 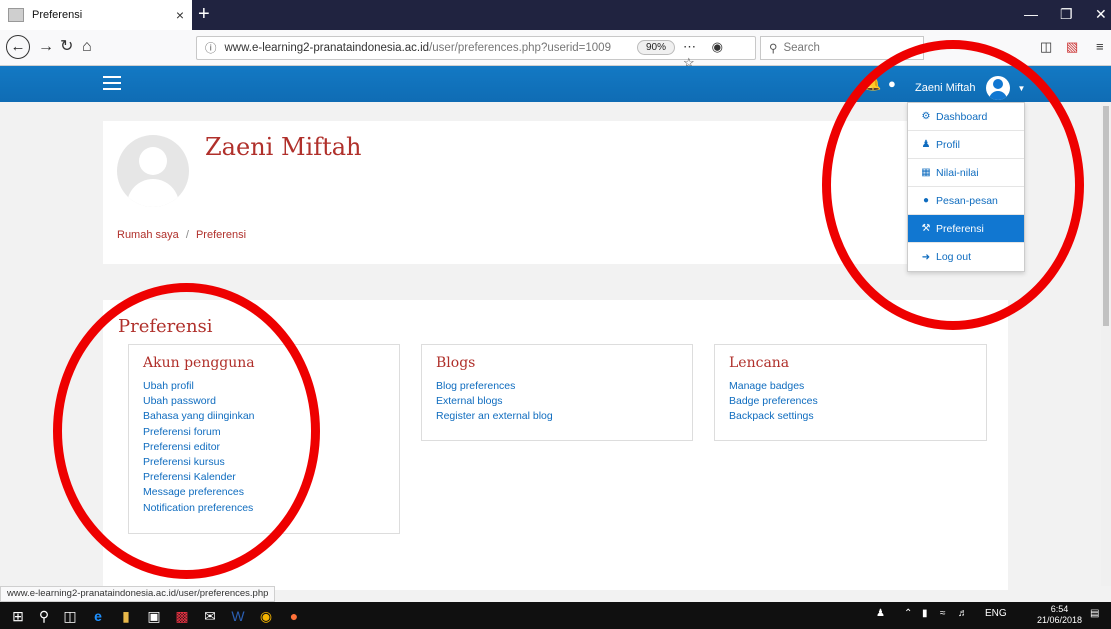 What do you see at coordinates (1100, 47) in the screenshot?
I see `menu-icon: ≡` at bounding box center [1100, 47].